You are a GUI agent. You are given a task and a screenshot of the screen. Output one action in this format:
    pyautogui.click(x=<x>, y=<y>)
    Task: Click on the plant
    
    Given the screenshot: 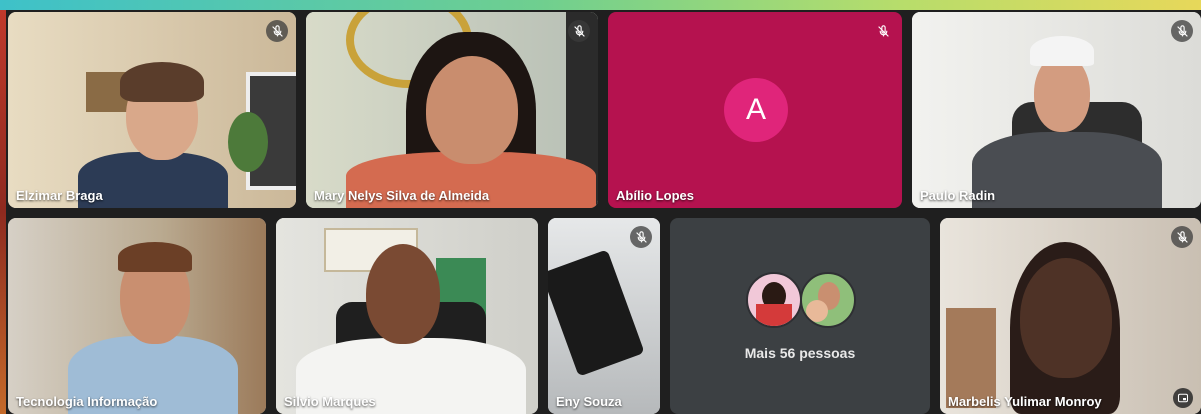 What is the action you would take?
    pyautogui.click(x=248, y=142)
    